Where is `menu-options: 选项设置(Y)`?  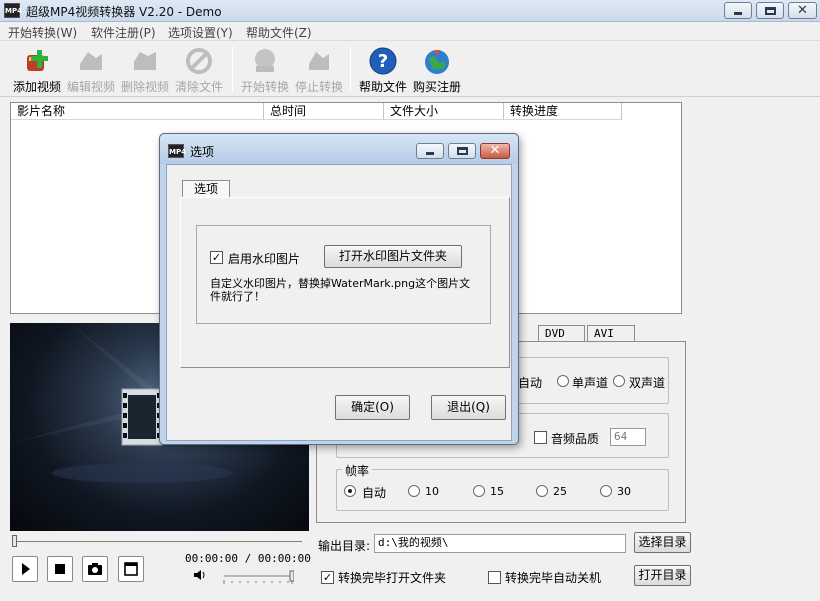
menu-options: 选项设置(Y) is located at coordinates (200, 32).